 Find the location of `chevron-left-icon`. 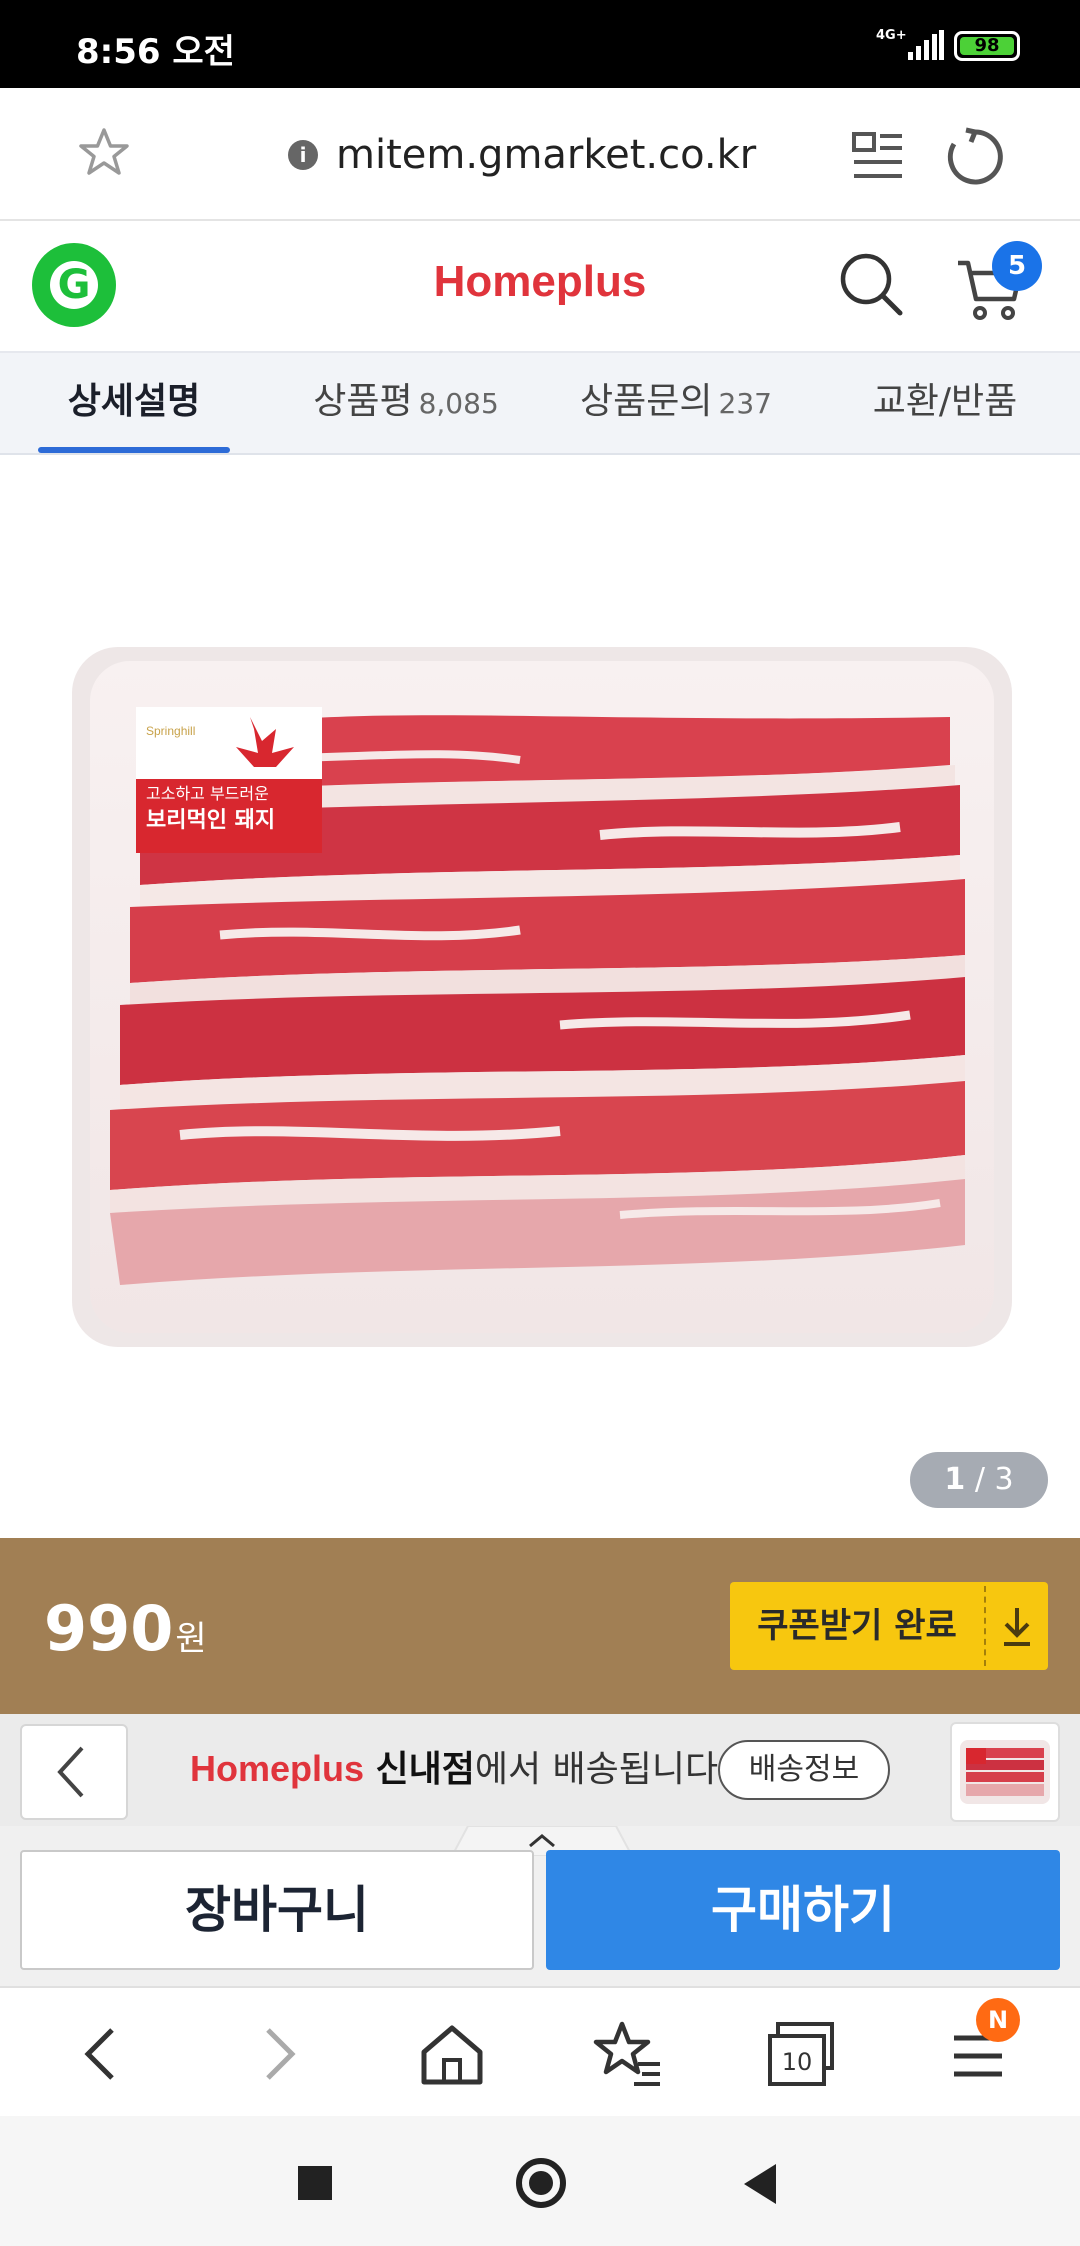

chevron-left-icon is located at coordinates (70, 1772).